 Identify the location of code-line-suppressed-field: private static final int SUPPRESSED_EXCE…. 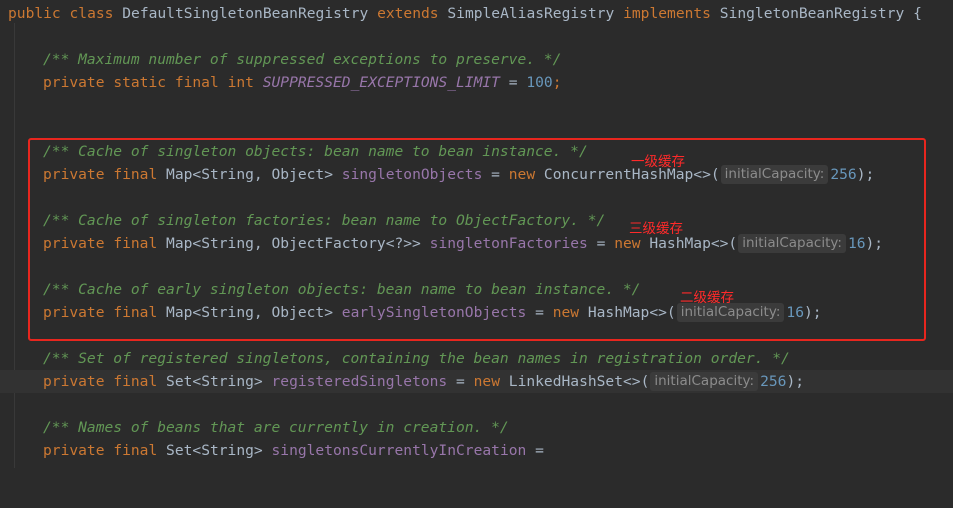
(476, 82).